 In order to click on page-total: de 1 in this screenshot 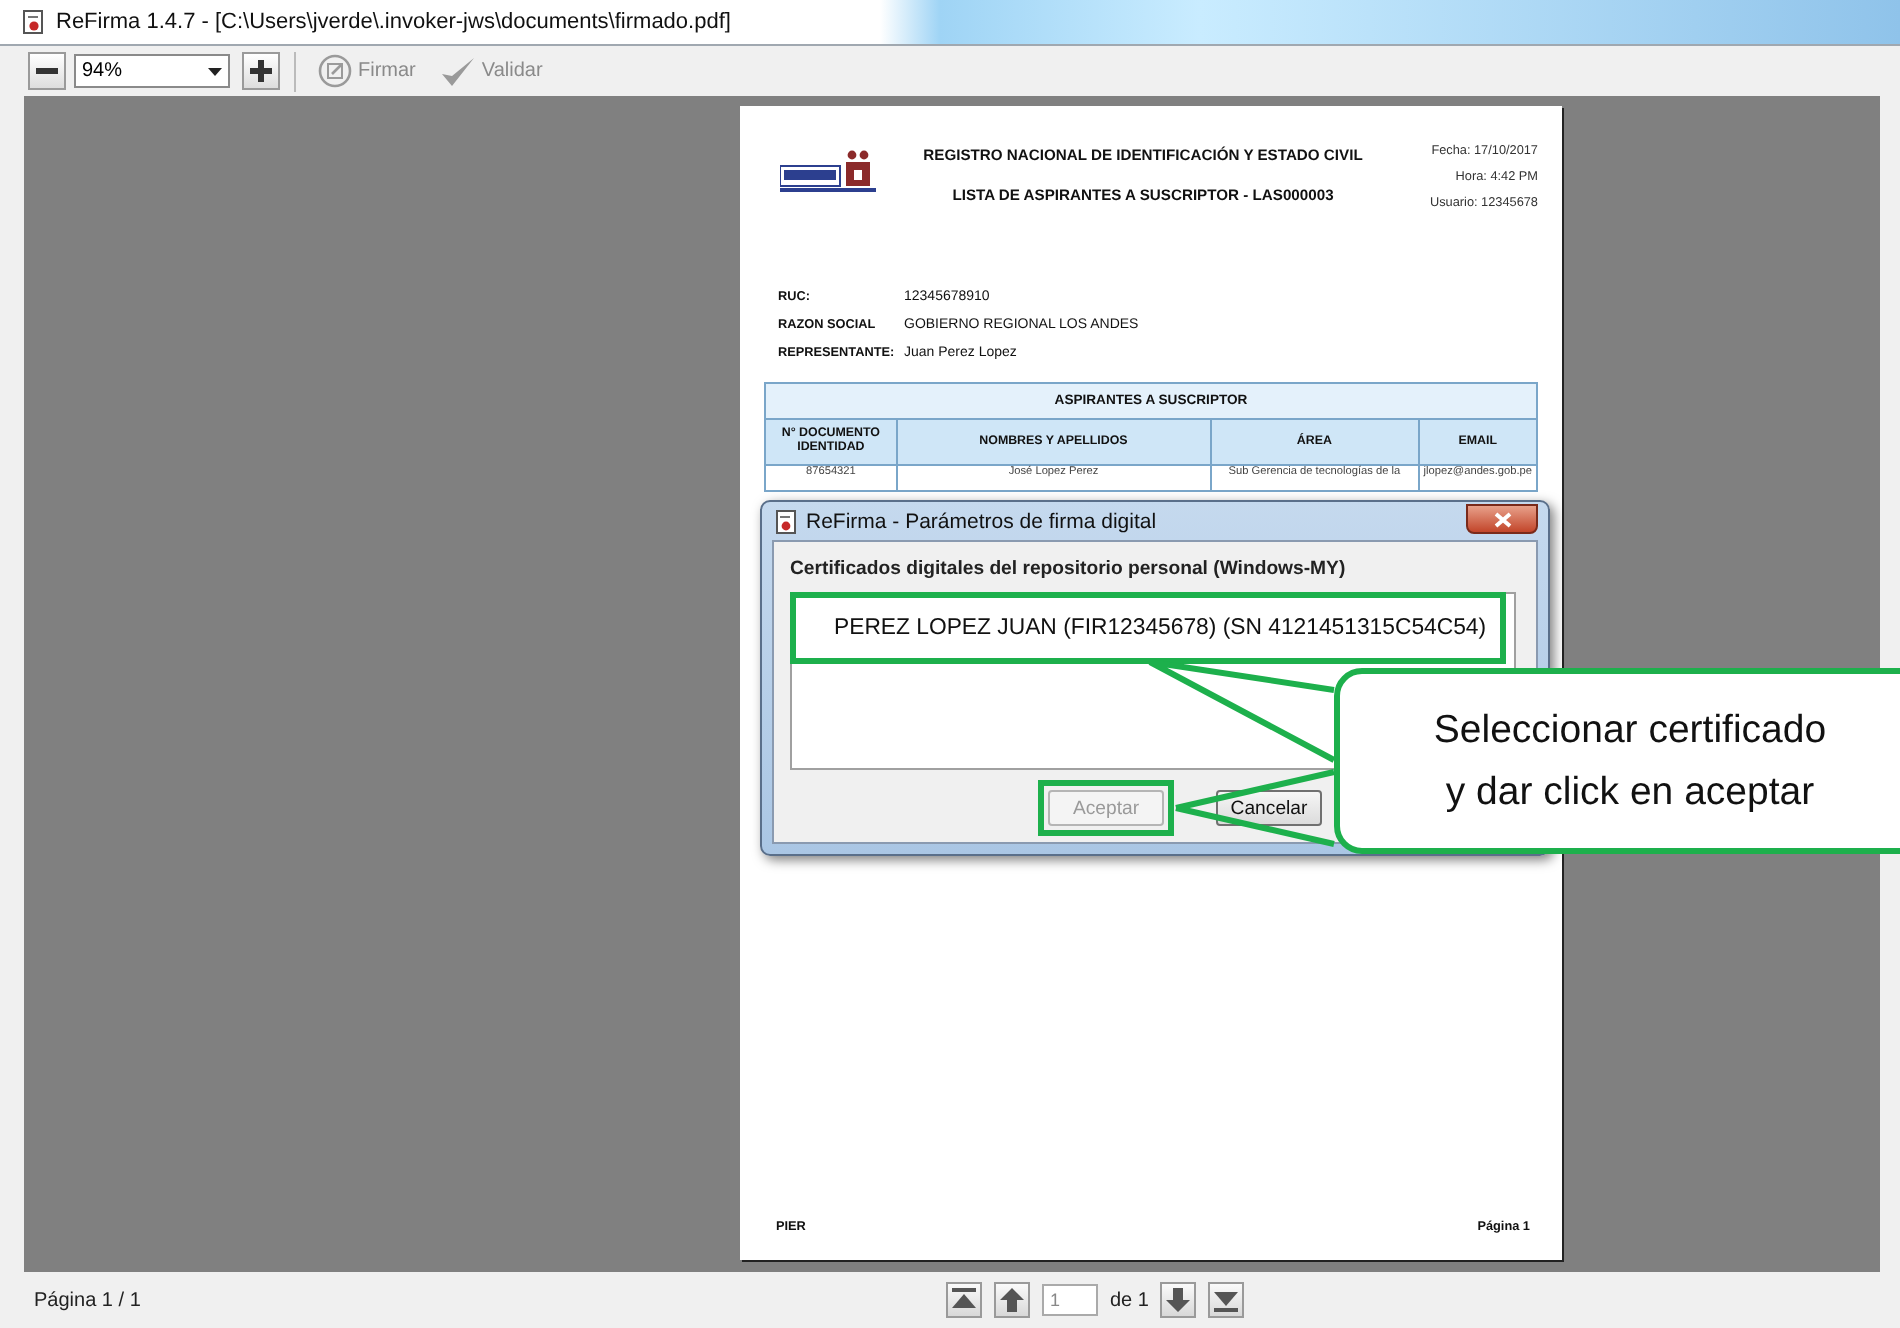, I will do `click(1129, 1300)`.